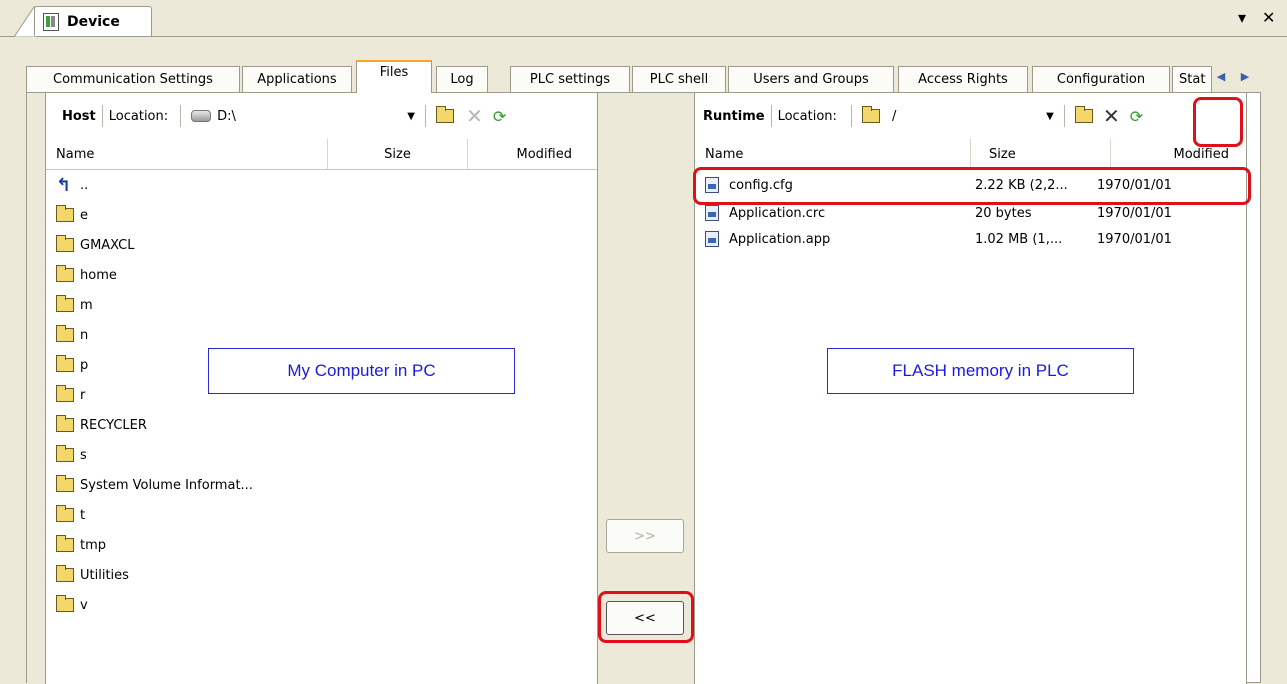 This screenshot has height=684, width=1287. What do you see at coordinates (811, 79) in the screenshot?
I see `tab-users-and-groups: Users and Groups` at bounding box center [811, 79].